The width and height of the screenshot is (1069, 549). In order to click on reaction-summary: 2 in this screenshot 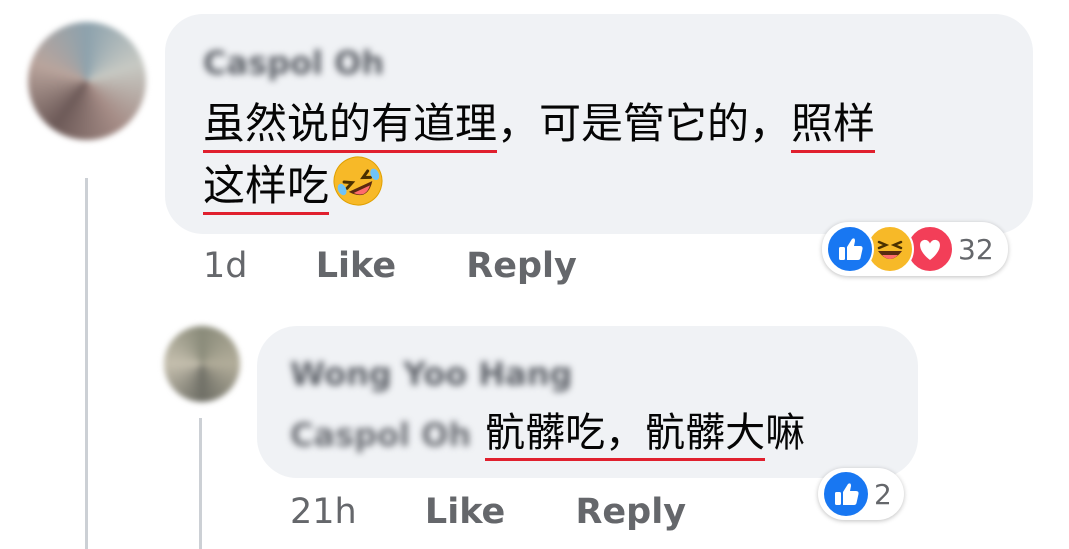, I will do `click(861, 494)`.